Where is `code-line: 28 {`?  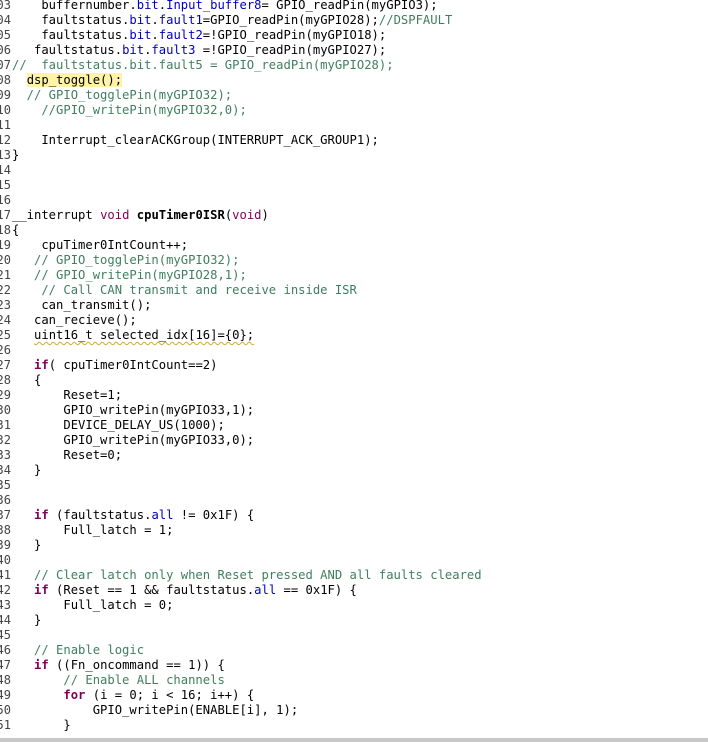 code-line: 28 { is located at coordinates (354, 380).